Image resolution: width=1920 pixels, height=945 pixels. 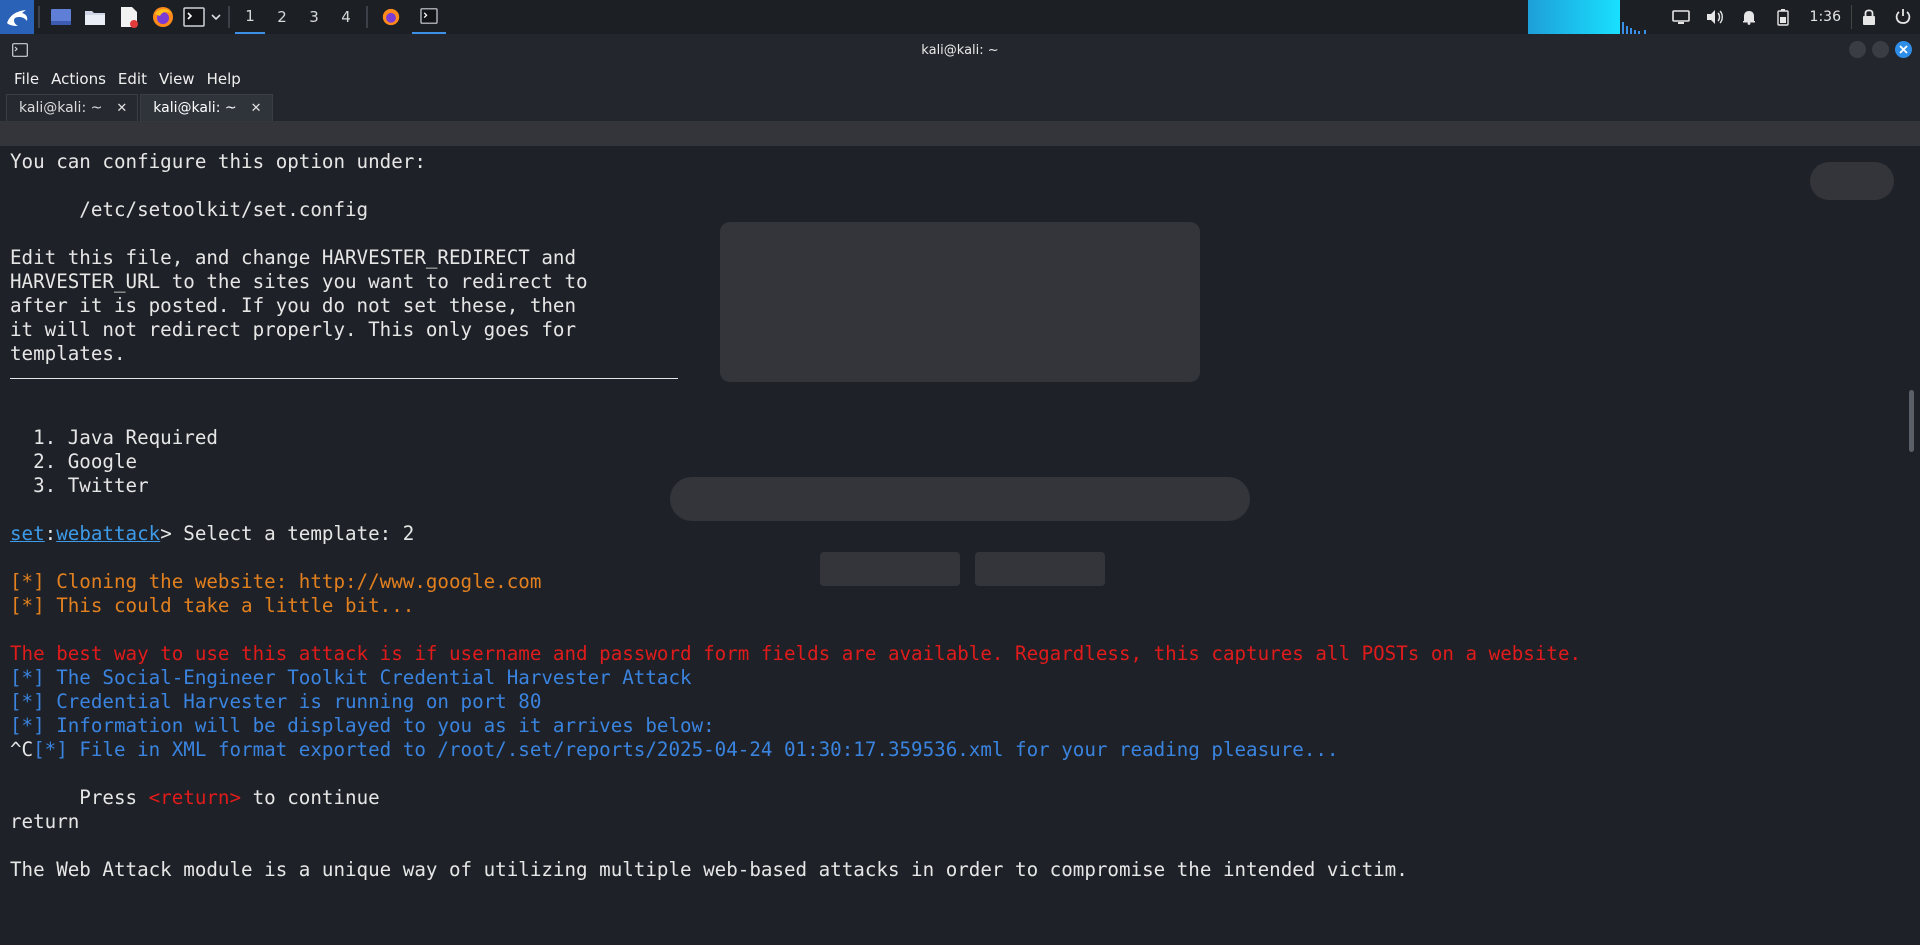 I want to click on prompt-set: set, so click(x=27, y=533).